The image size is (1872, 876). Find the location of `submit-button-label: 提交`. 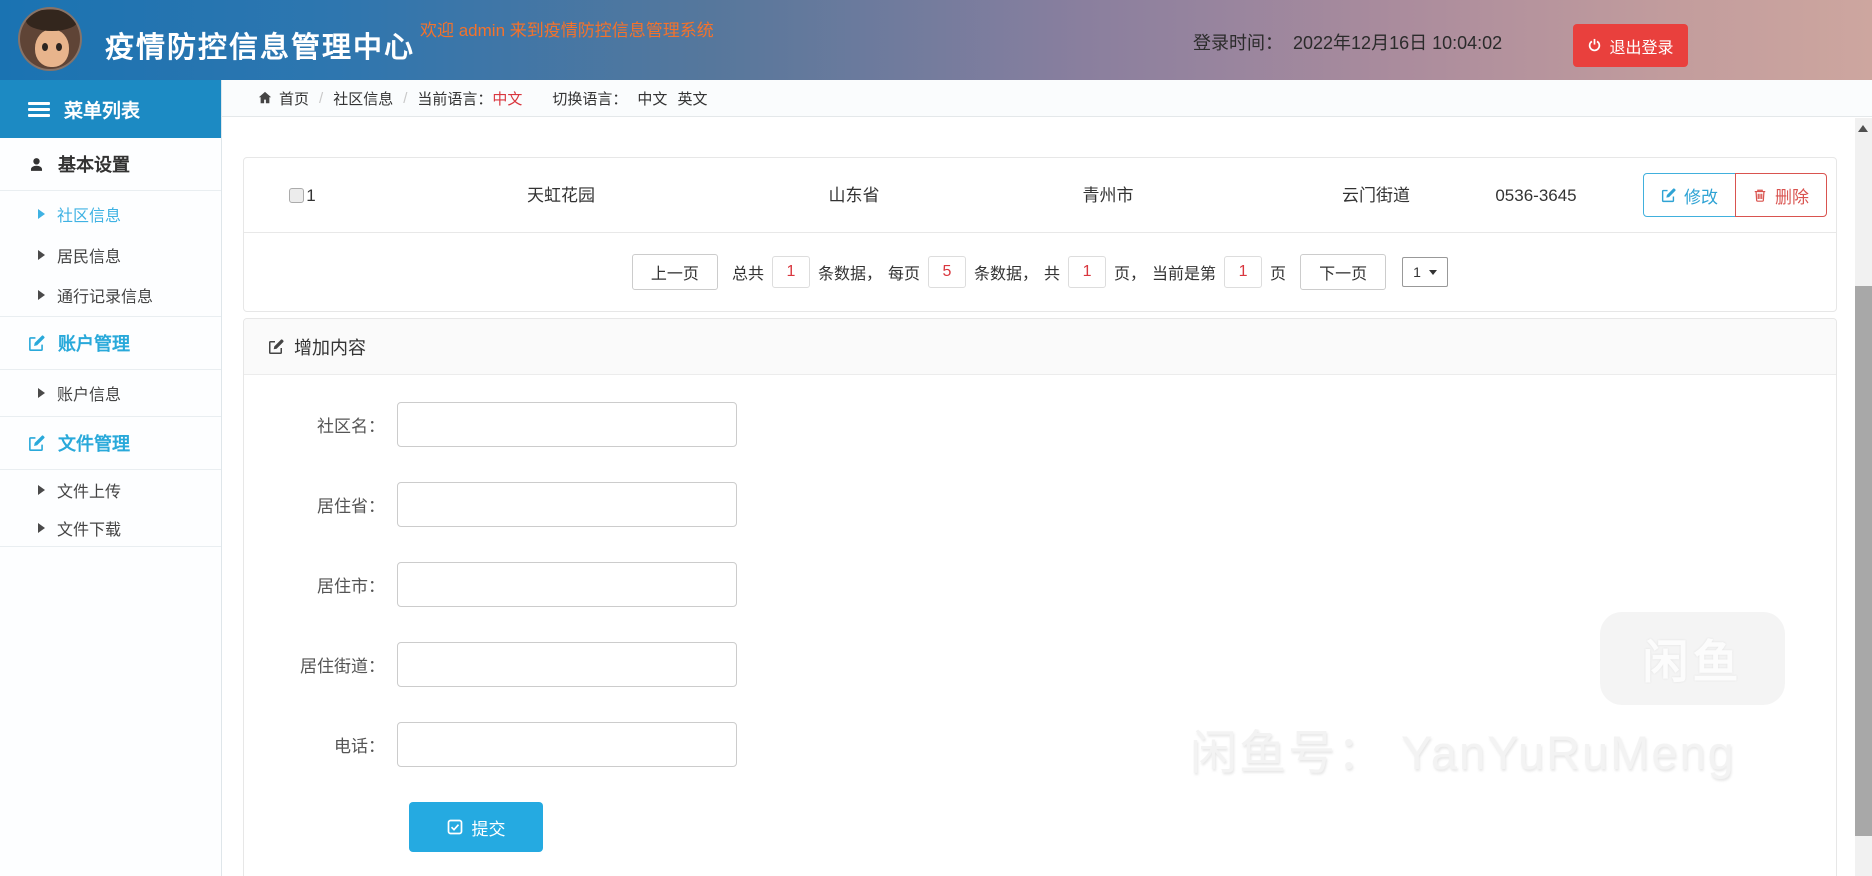

submit-button-label: 提交 is located at coordinates (488, 829).